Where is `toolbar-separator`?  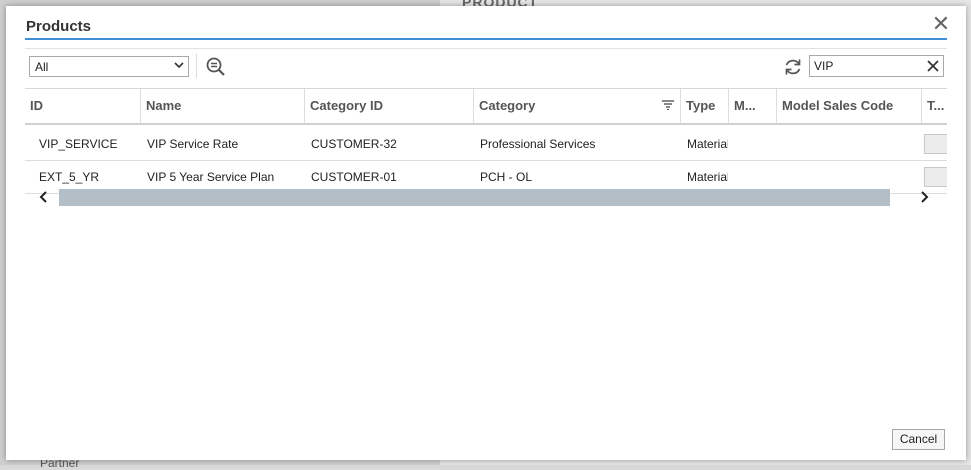
toolbar-separator is located at coordinates (196, 66).